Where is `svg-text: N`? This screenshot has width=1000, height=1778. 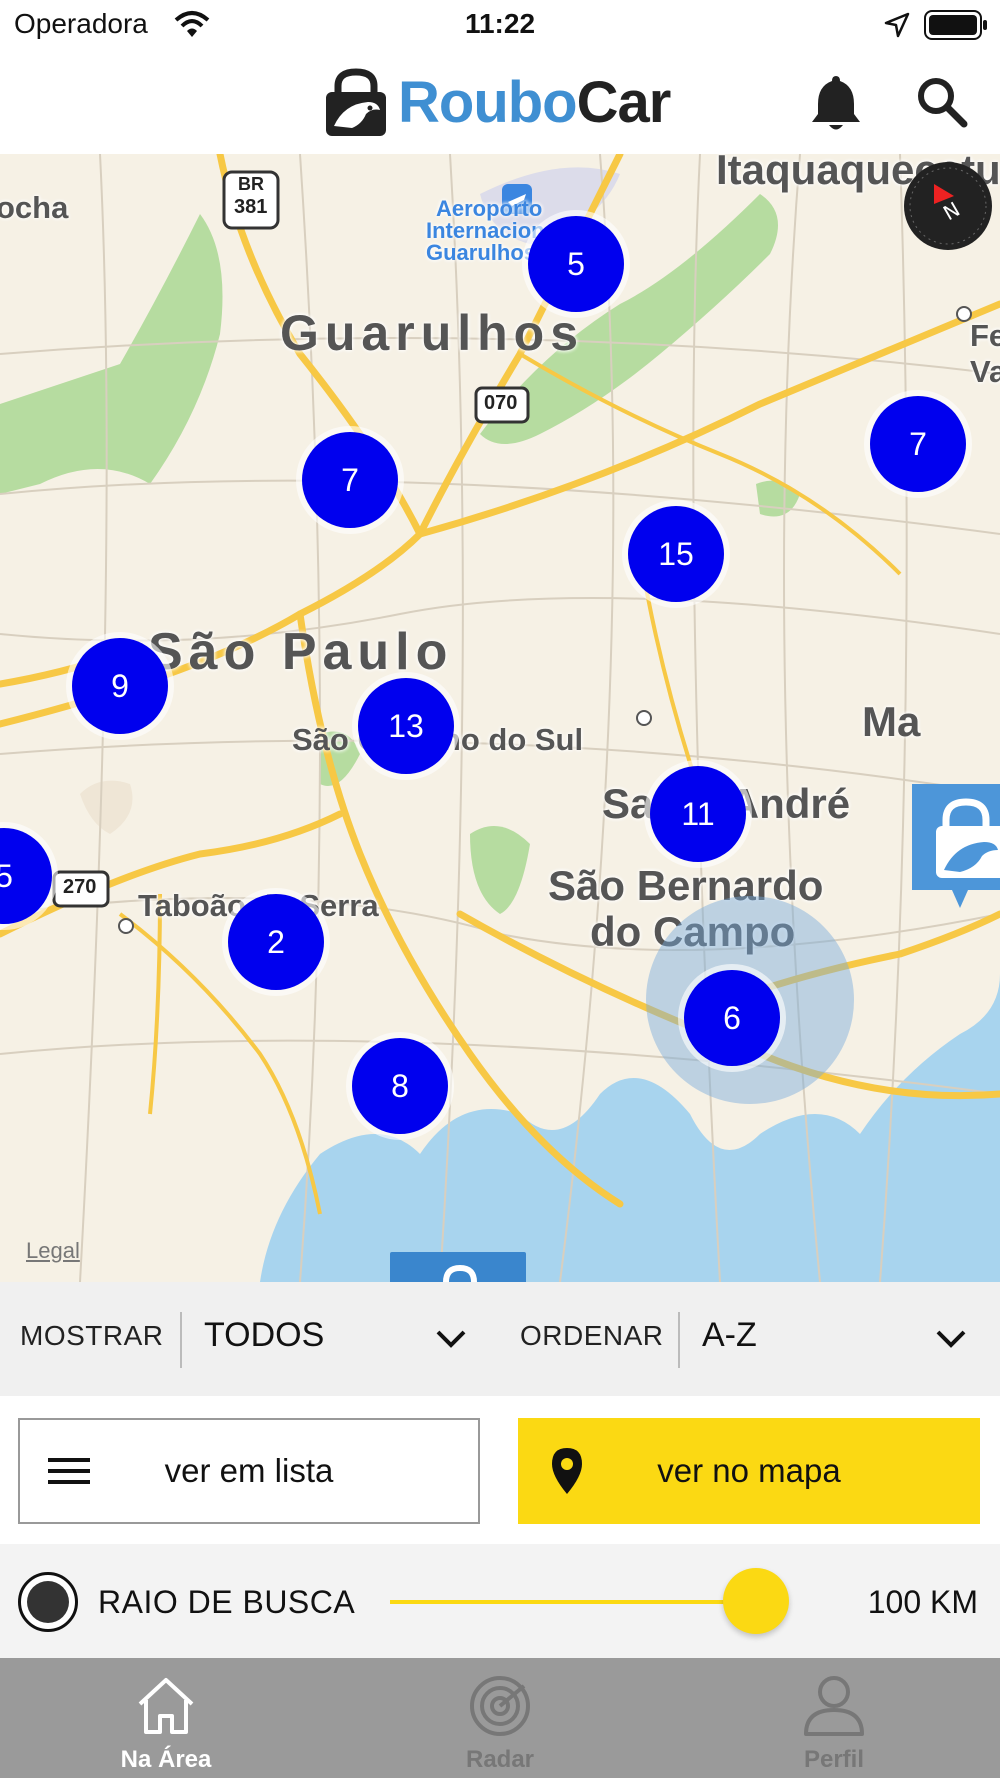 svg-text: N is located at coordinates (951, 211).